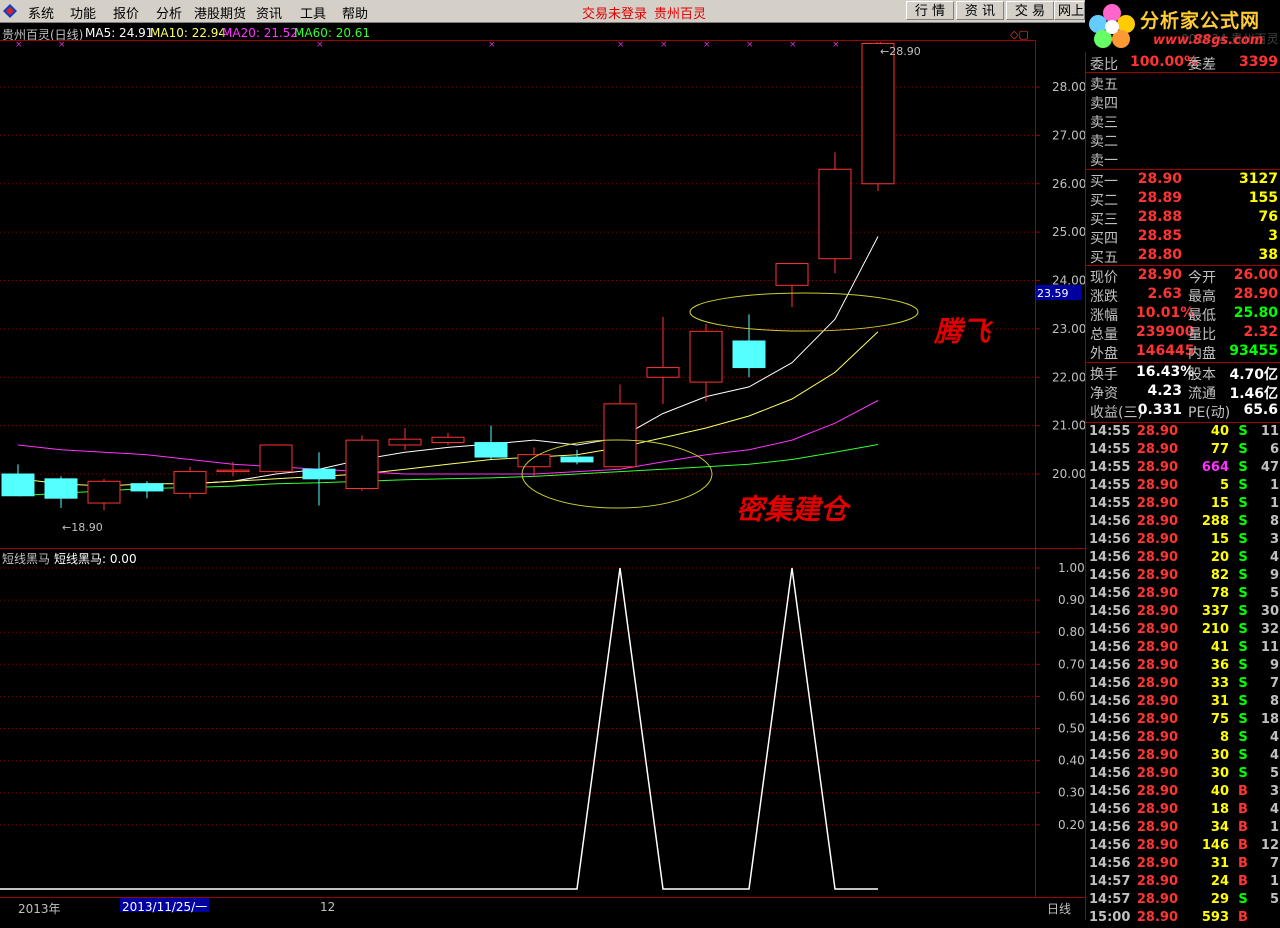 The image size is (1280, 928). What do you see at coordinates (1068, 377) in the screenshot?
I see `price-tick-label: 22.00` at bounding box center [1068, 377].